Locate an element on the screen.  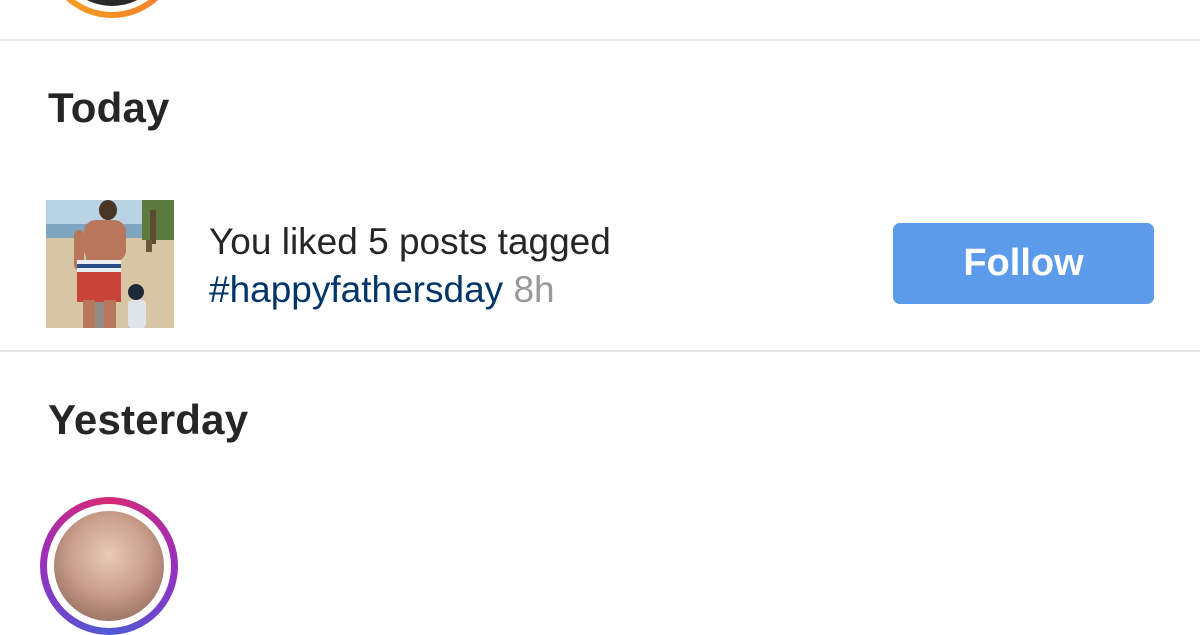
notification-time: 8h is located at coordinates (534, 289).